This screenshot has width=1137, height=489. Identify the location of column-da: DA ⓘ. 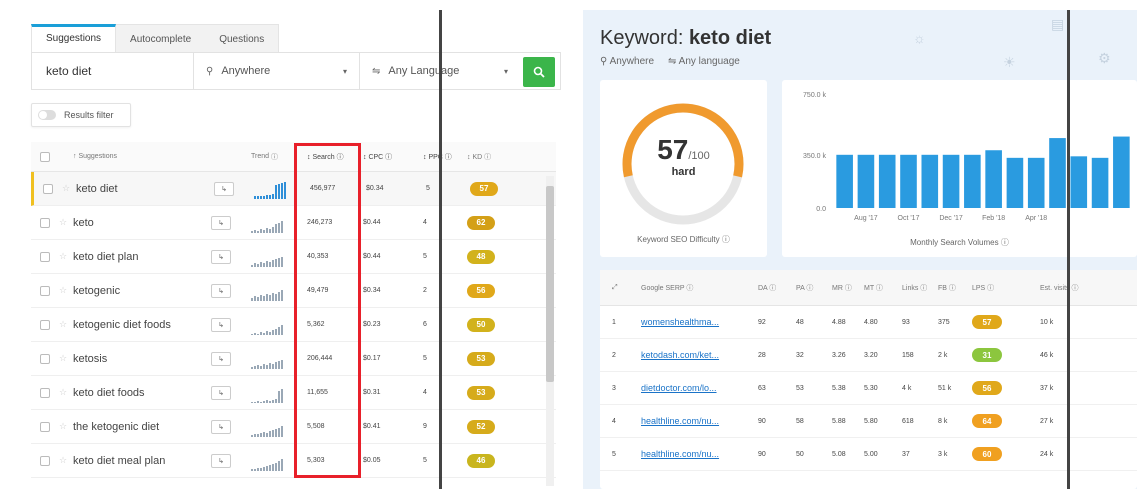
(773, 288).